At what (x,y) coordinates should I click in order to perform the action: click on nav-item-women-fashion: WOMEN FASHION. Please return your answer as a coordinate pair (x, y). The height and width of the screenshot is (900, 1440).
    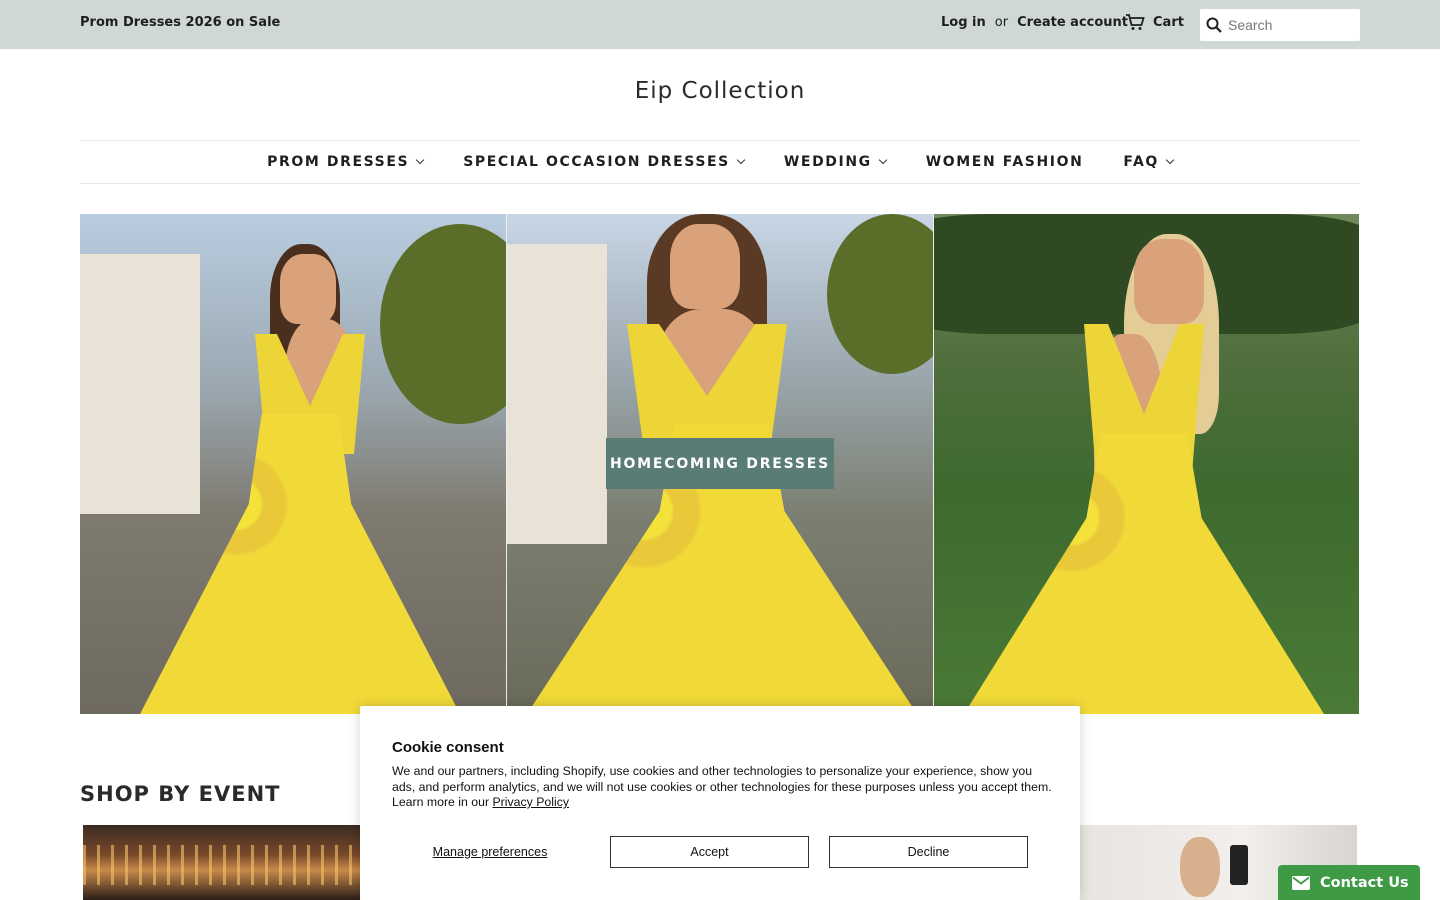
    Looking at the image, I should click on (1005, 162).